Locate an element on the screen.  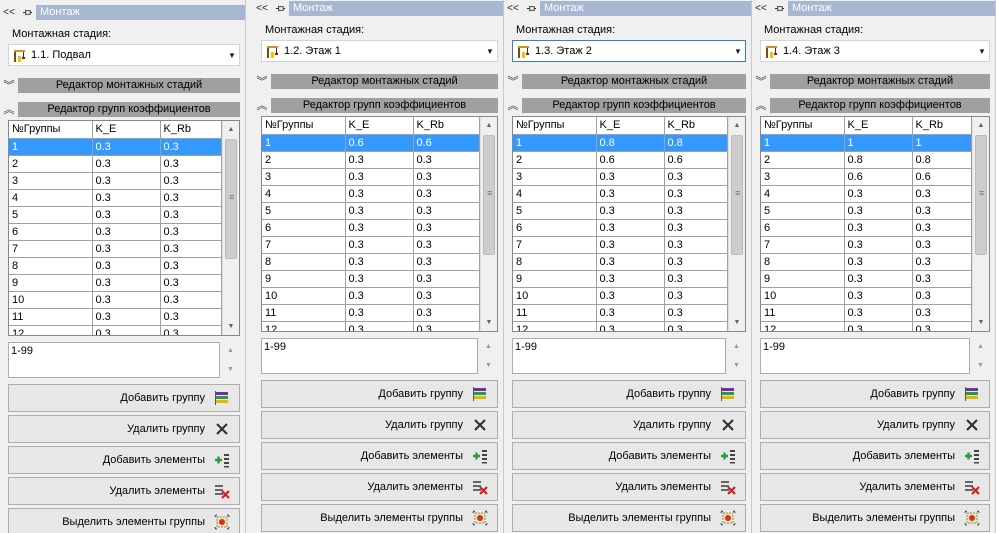
collapse-up-icon: ︽ is located at coordinates (262, 105).